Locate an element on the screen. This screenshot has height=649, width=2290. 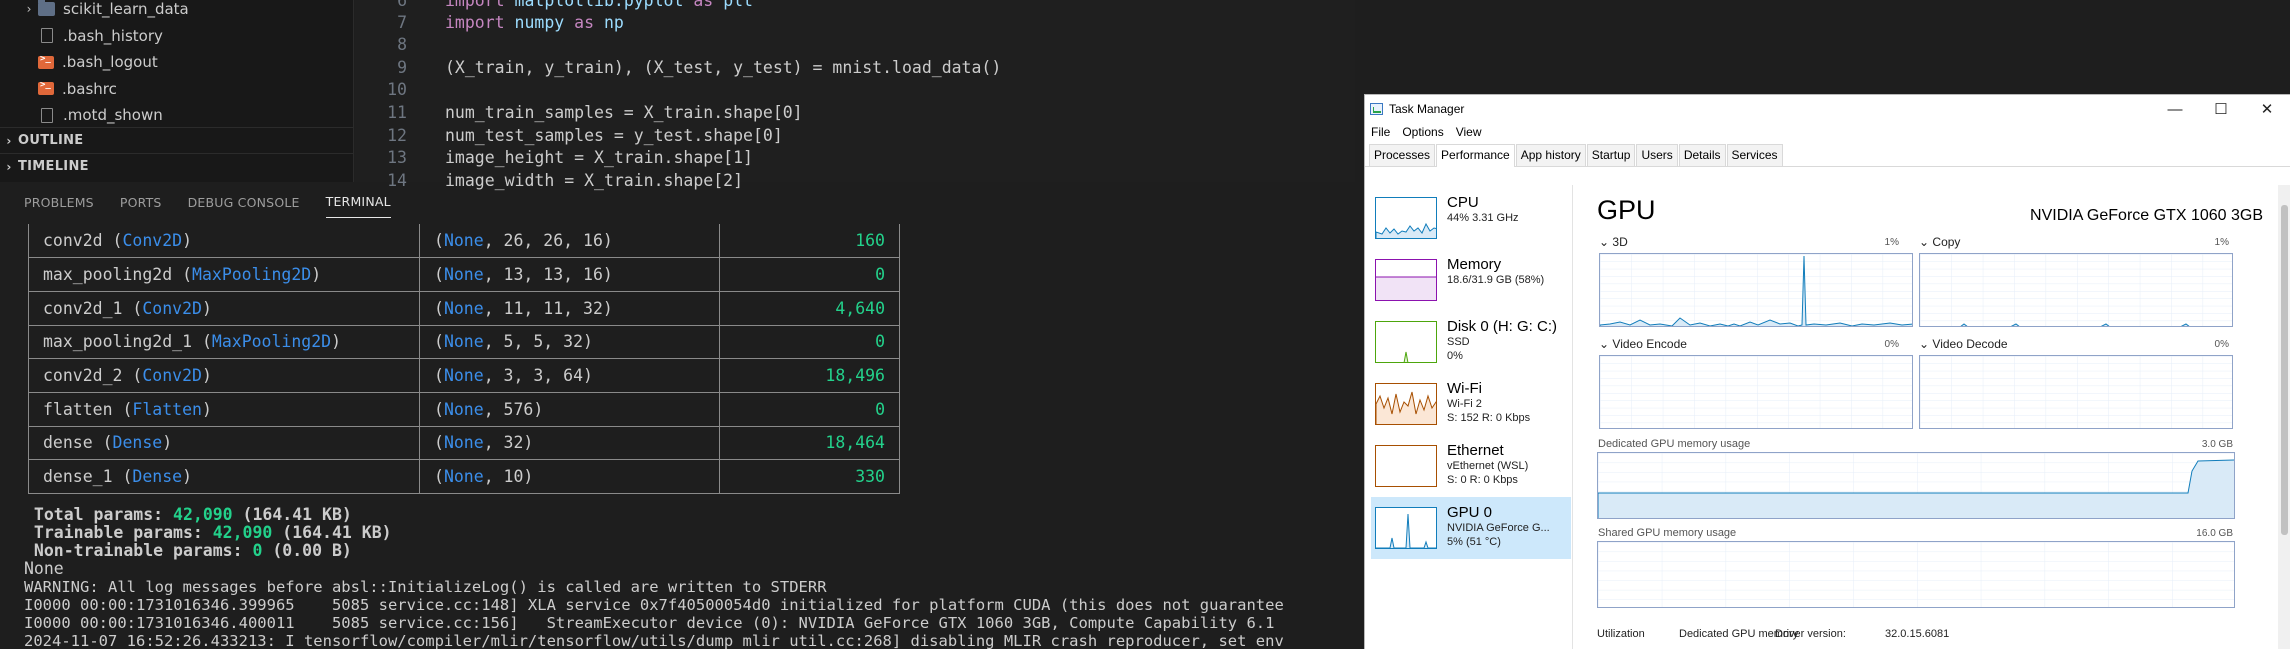
tab-app-history: App history is located at coordinates (1550, 155).